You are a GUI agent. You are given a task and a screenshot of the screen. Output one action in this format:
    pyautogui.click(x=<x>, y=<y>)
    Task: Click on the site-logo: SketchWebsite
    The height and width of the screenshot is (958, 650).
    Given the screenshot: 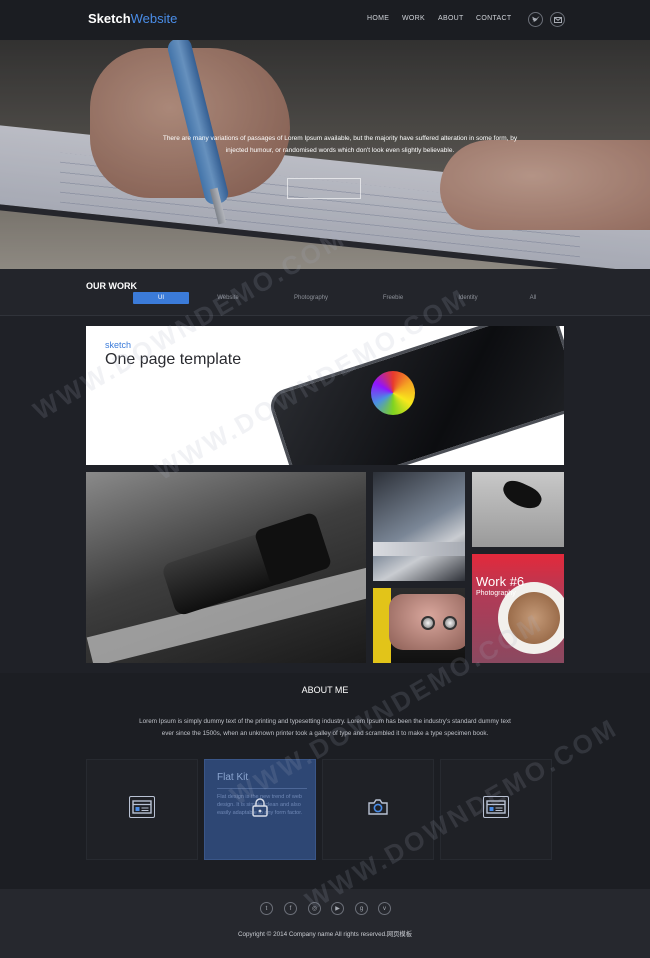 What is the action you would take?
    pyautogui.click(x=132, y=18)
    